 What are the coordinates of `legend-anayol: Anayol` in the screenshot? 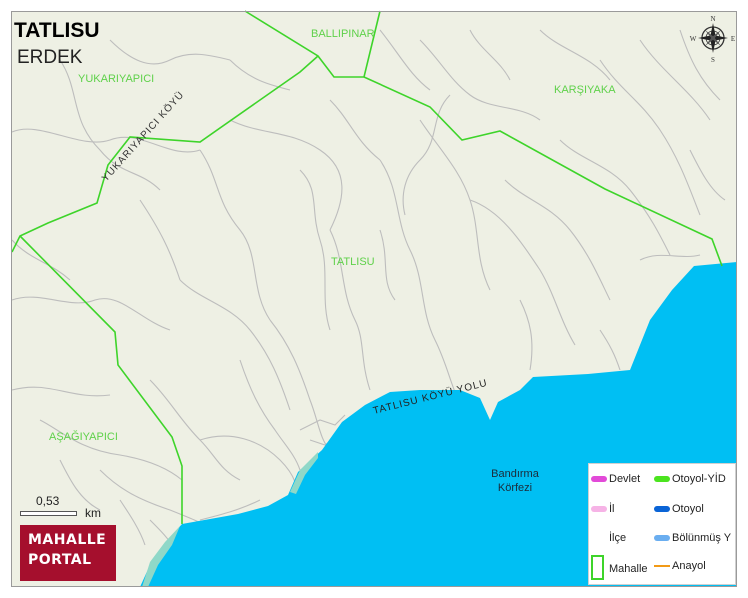 It's located at (689, 566).